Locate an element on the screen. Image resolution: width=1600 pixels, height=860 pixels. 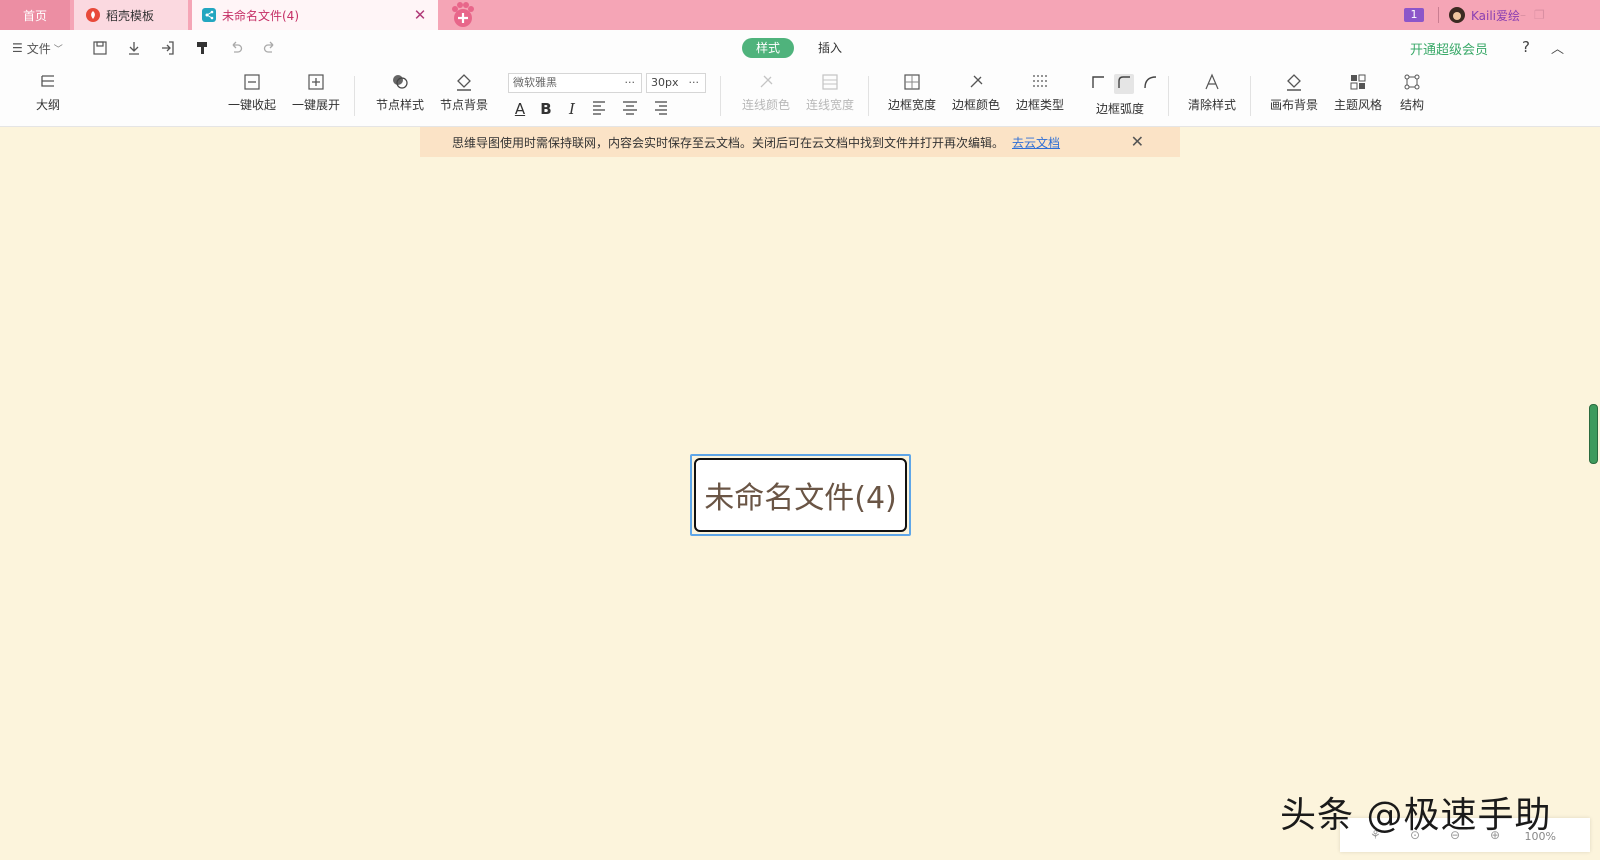
align-left-icon is located at coordinates (599, 108).